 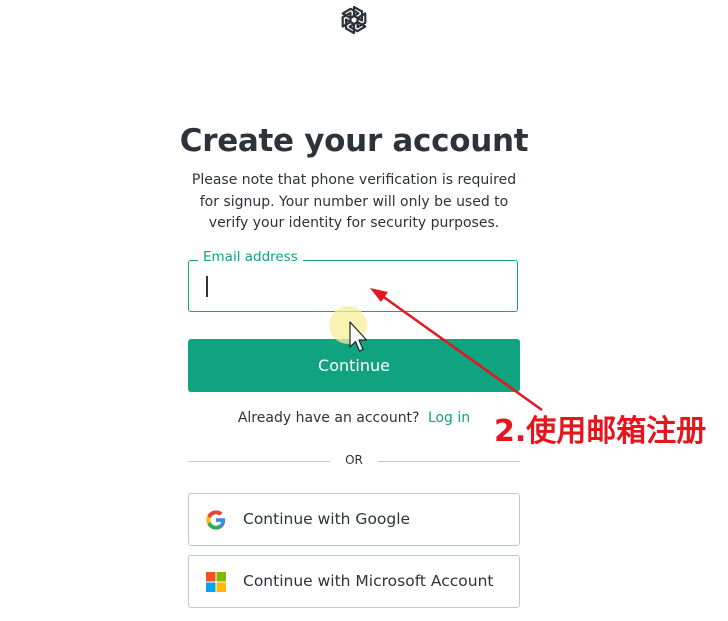 I want to click on annotation-overlay, so click(x=436, y=350).